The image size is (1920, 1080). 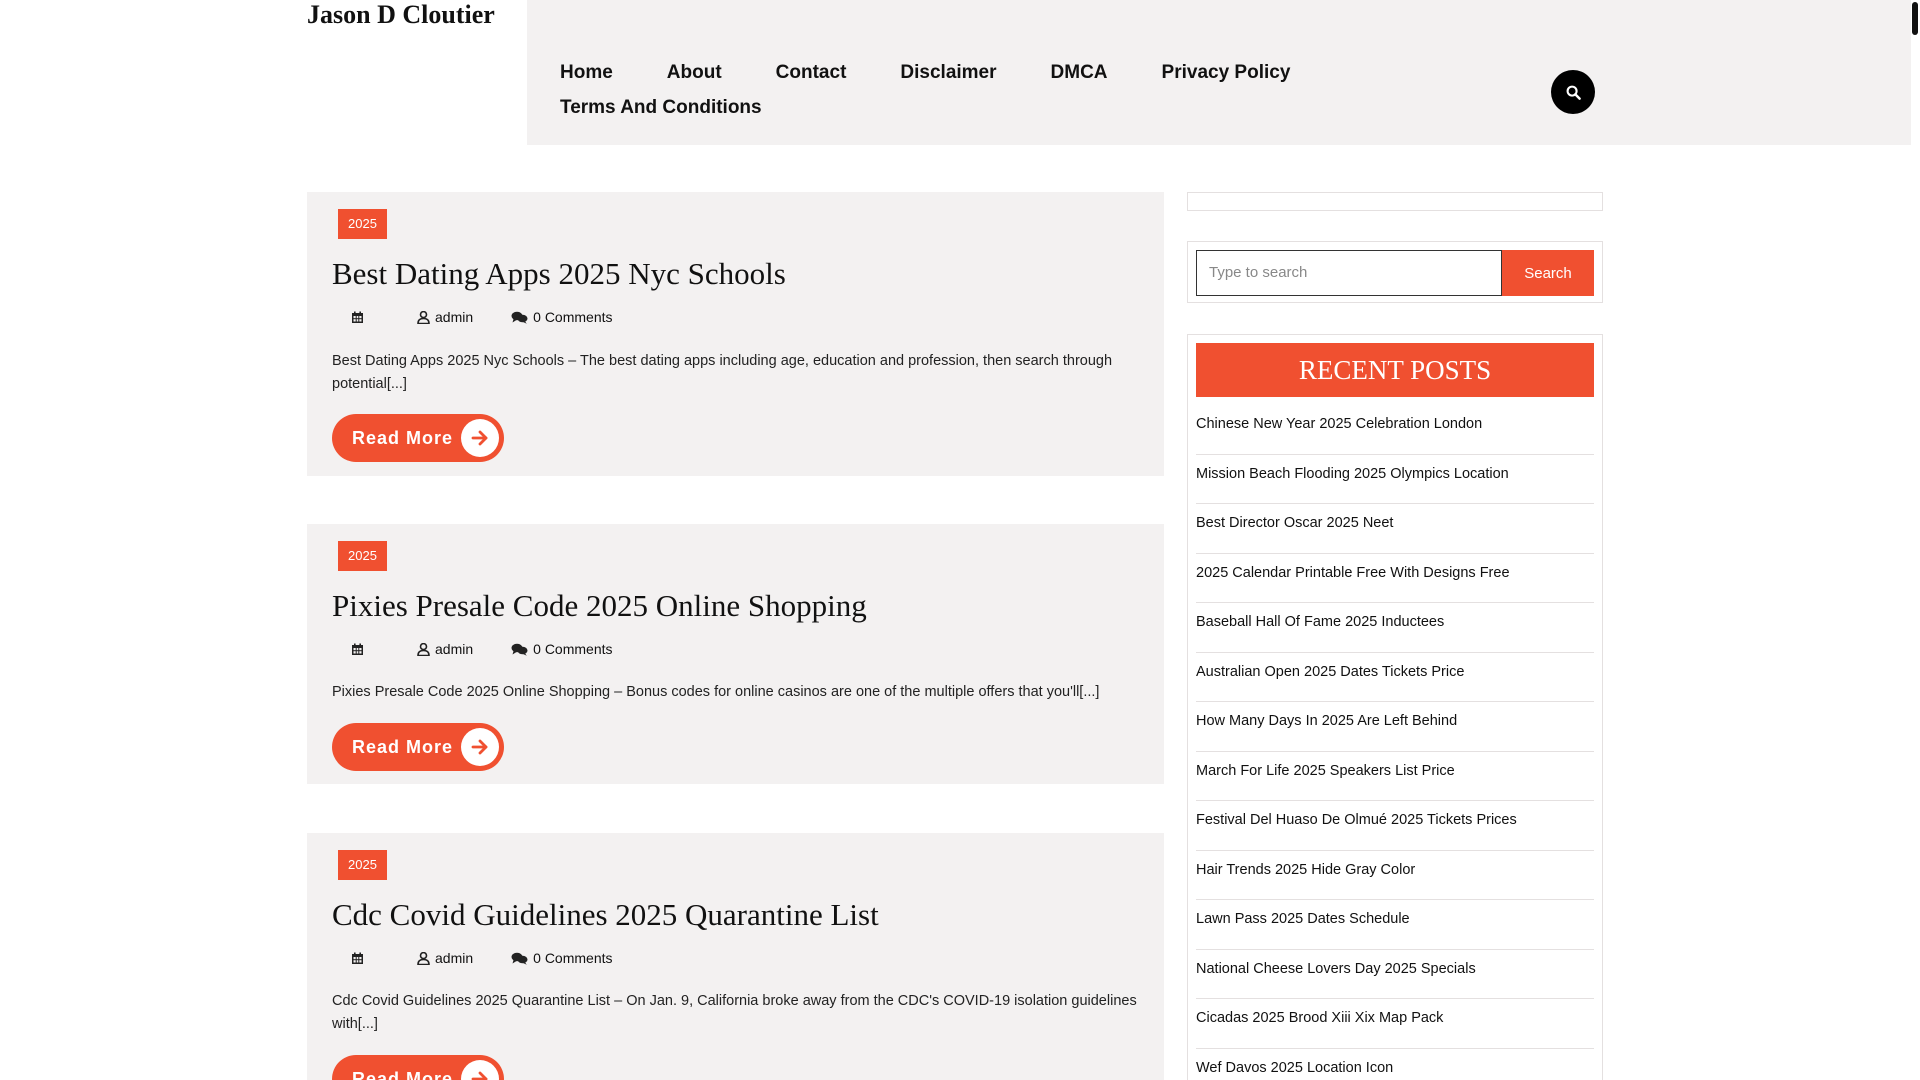 I want to click on nav-disclaimer: Disclaimer, so click(x=948, y=73).